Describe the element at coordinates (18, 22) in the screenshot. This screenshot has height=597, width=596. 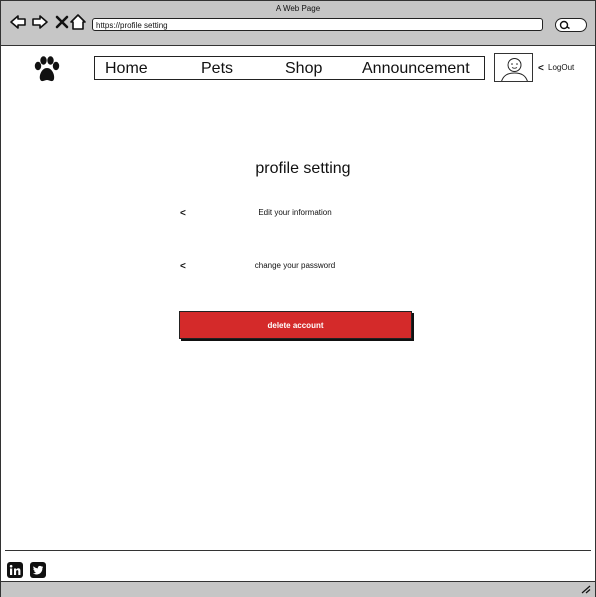
I see `back-arrow-icon` at that location.